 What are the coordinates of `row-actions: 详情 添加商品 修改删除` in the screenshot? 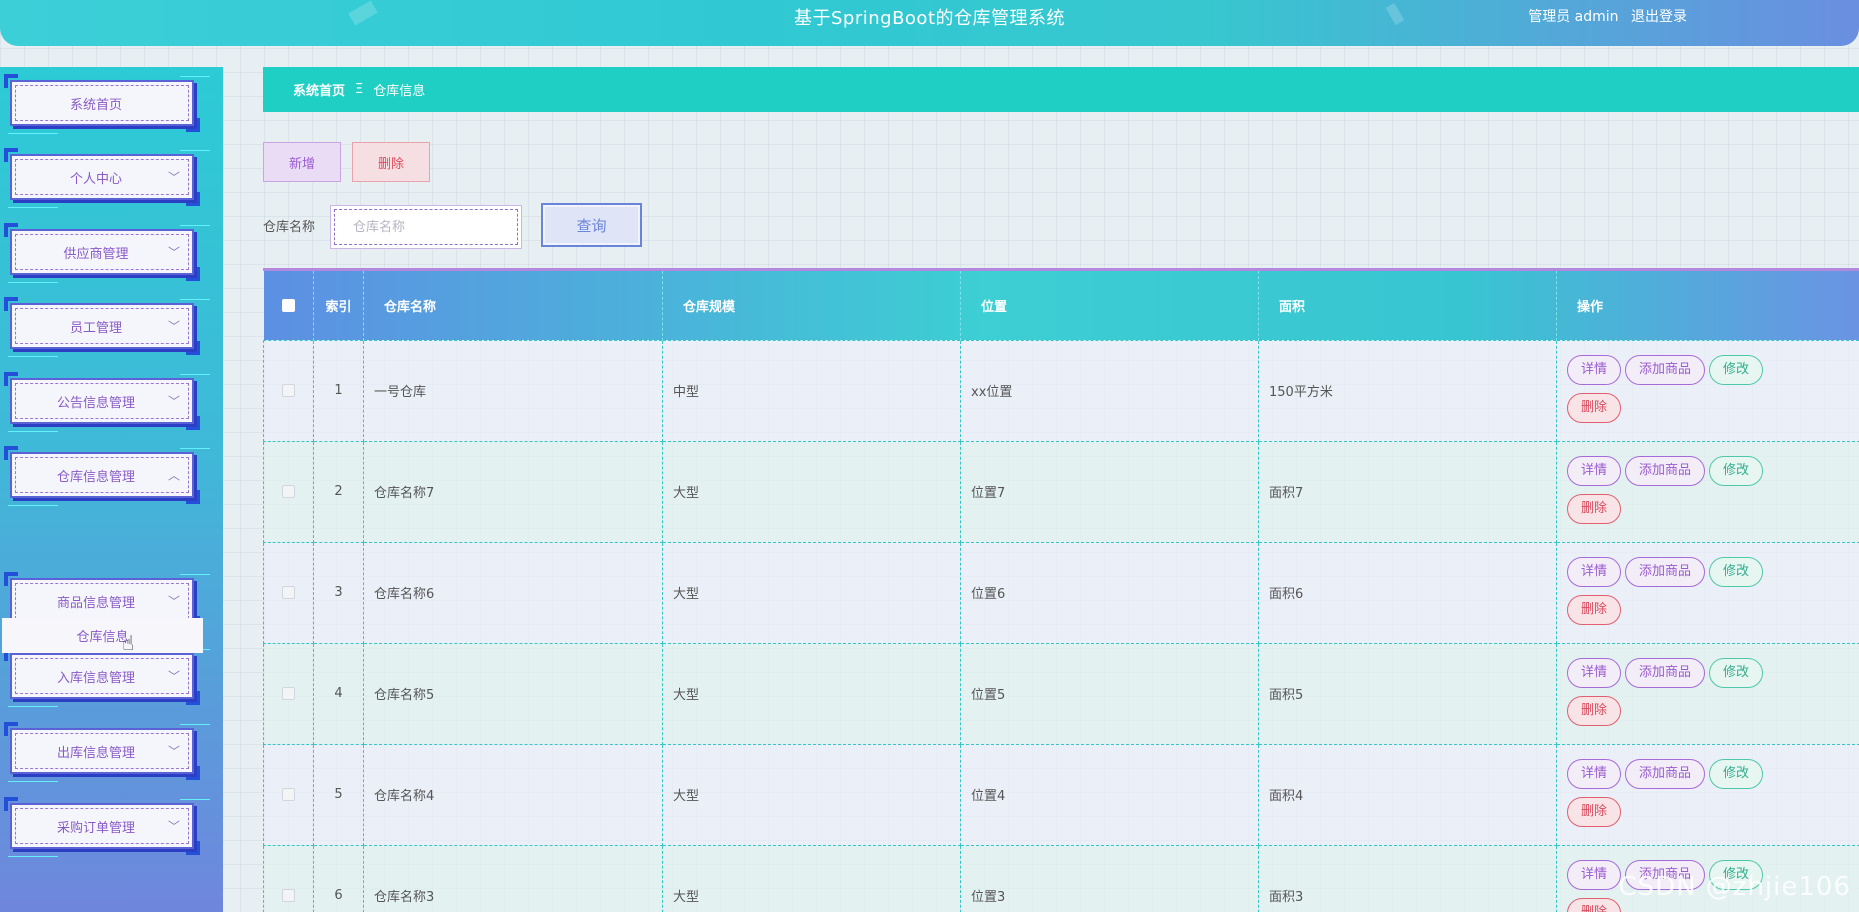 It's located at (1707, 592).